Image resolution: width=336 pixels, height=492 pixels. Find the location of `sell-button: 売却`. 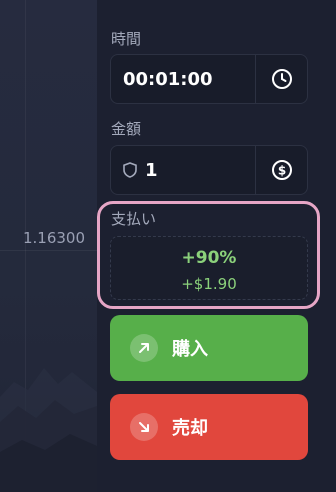

sell-button: 売却 is located at coordinates (209, 427).